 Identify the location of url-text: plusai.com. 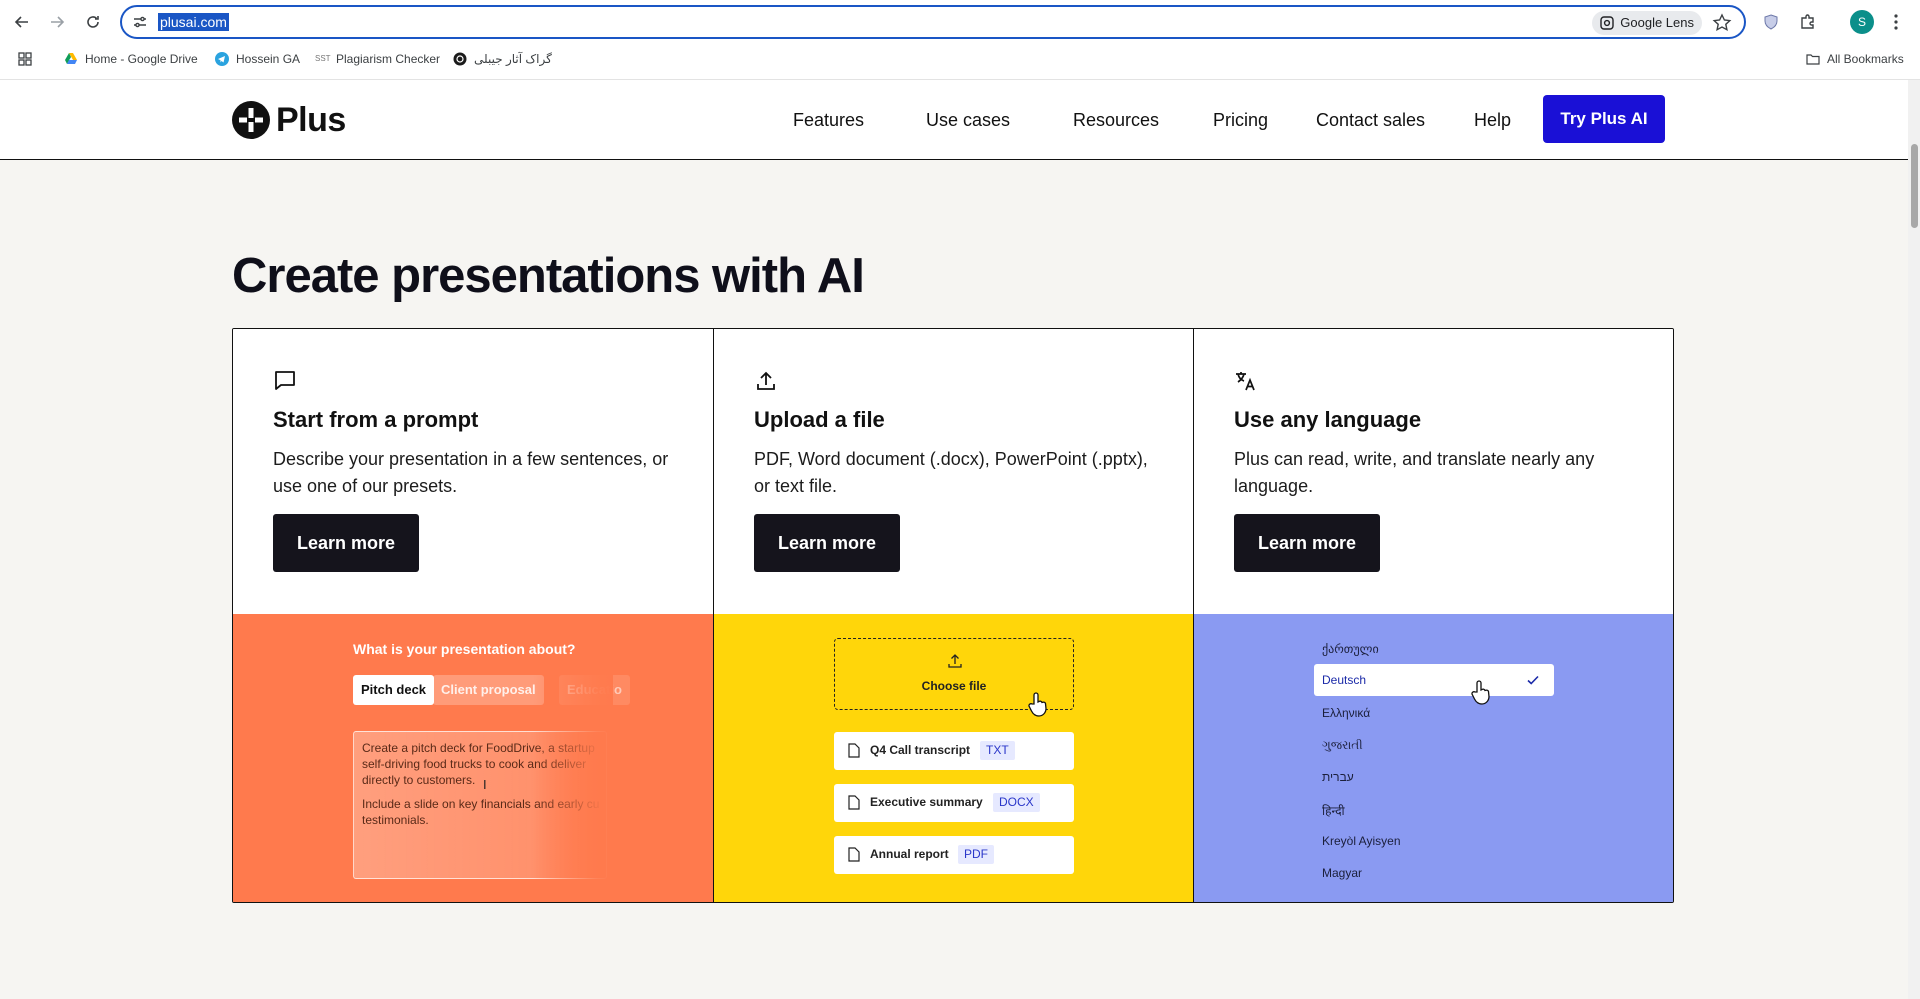
(193, 22).